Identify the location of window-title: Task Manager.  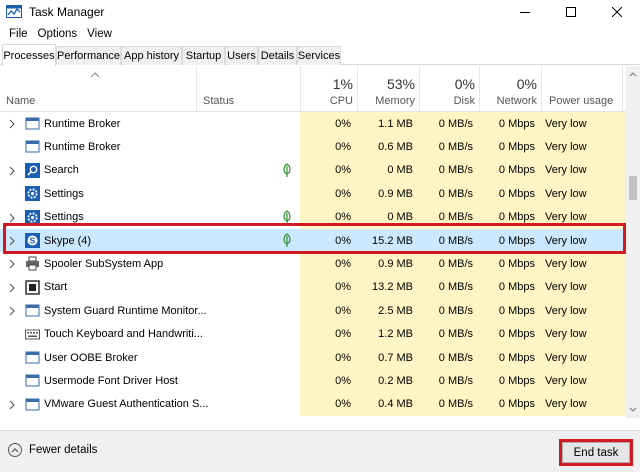
(67, 12).